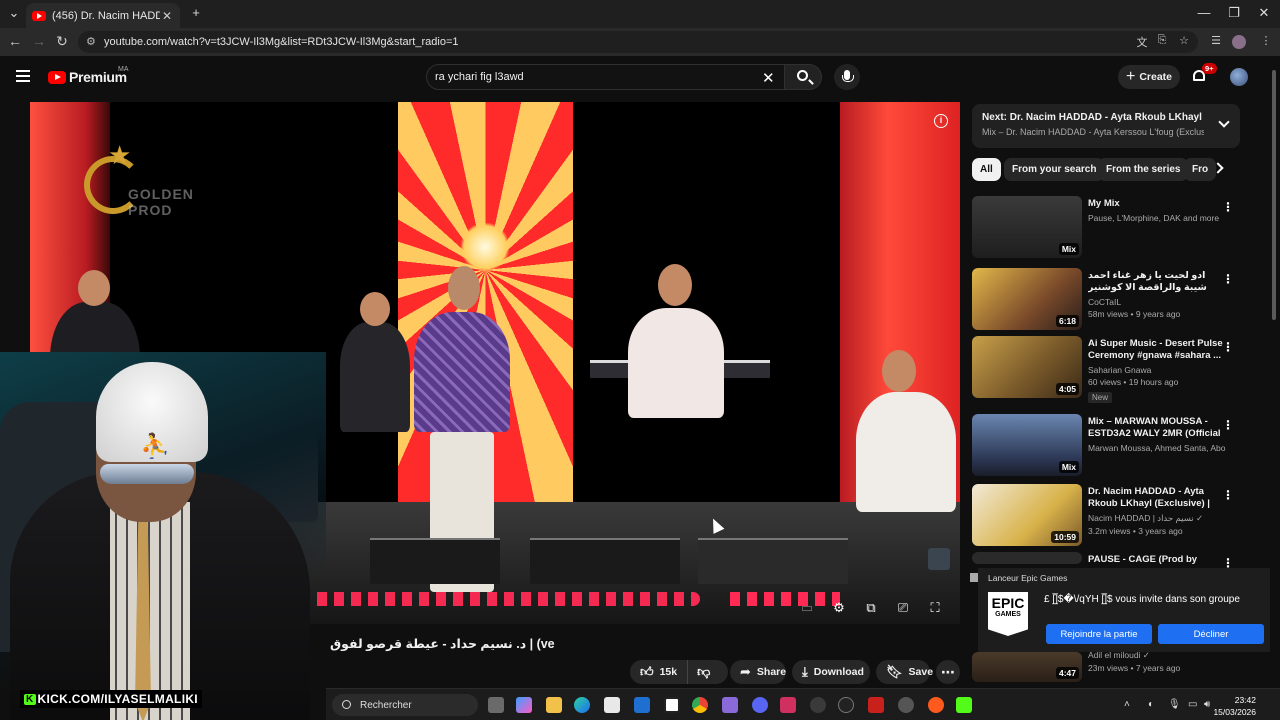 This screenshot has width=1280, height=720. I want to click on reload-icon: ↻, so click(62, 41).